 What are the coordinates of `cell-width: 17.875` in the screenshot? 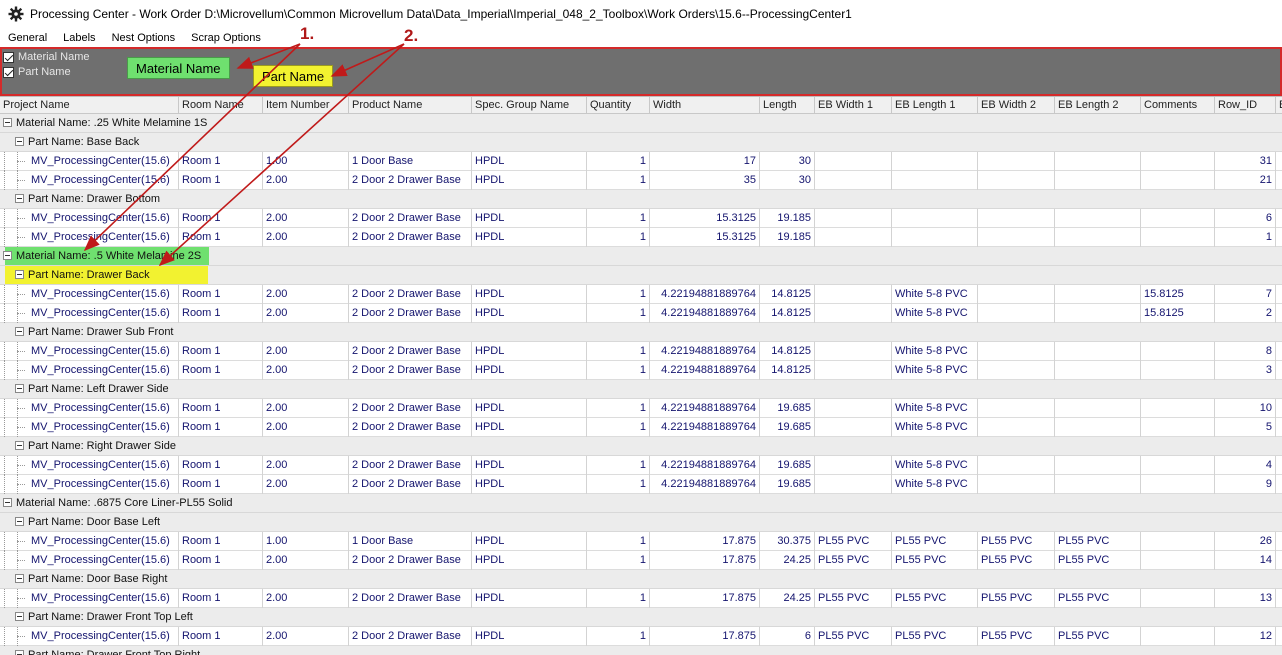 It's located at (705, 541).